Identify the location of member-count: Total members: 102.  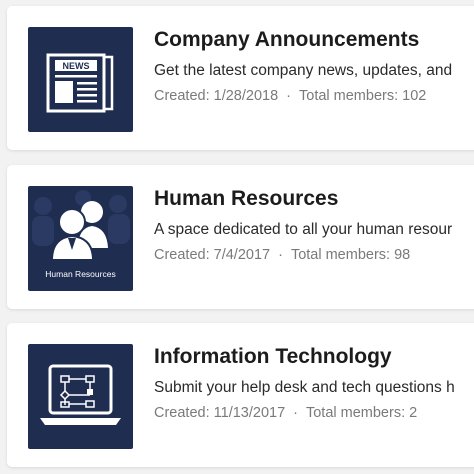
(363, 96).